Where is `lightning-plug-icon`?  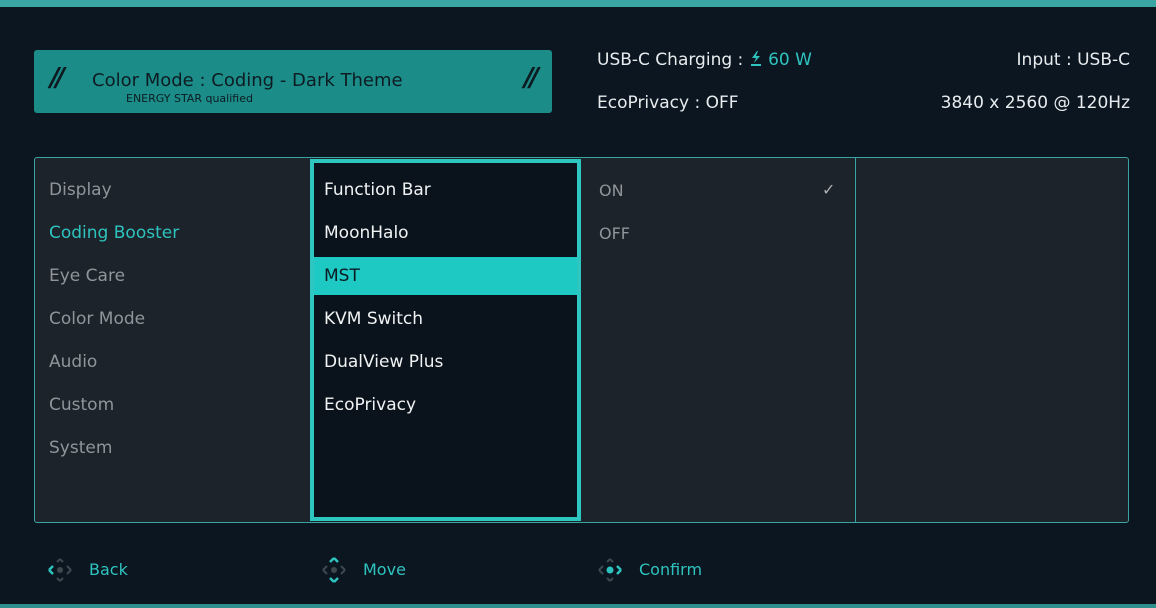
lightning-plug-icon is located at coordinates (756, 60).